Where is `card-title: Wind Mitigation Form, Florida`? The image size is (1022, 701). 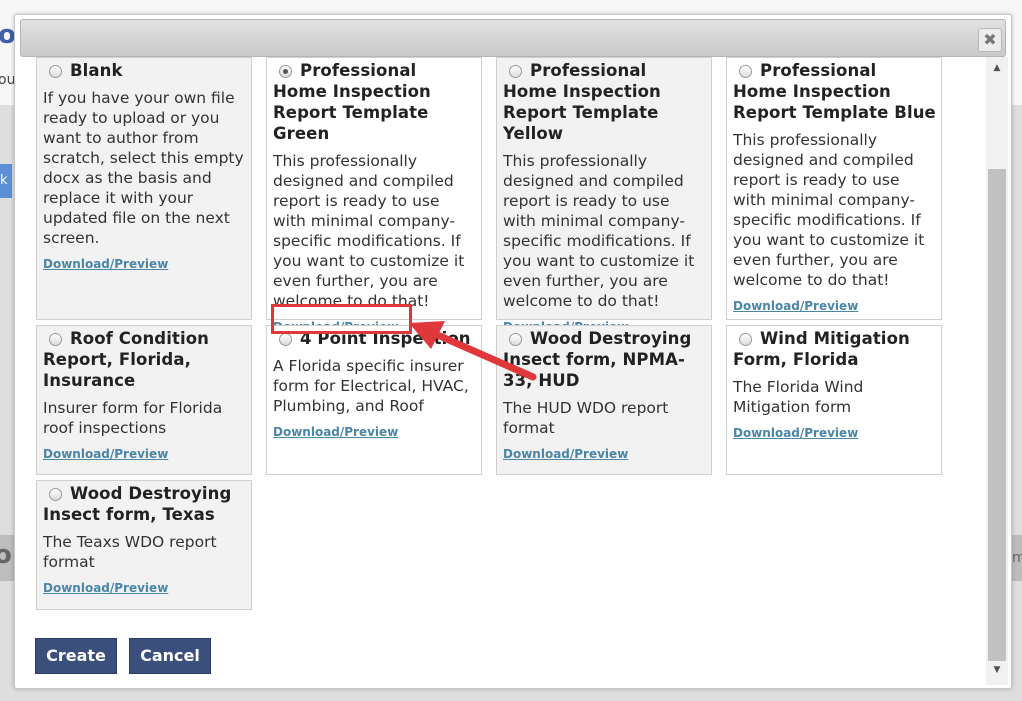
card-title: Wind Mitigation Form, Florida is located at coordinates (834, 349).